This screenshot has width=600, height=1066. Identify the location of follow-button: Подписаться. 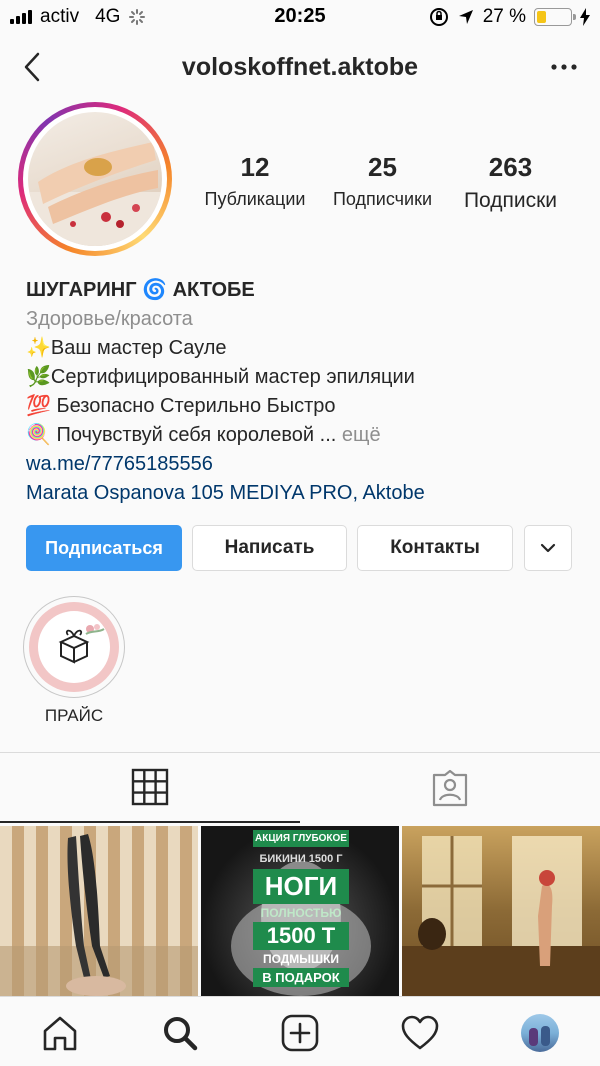
(104, 548).